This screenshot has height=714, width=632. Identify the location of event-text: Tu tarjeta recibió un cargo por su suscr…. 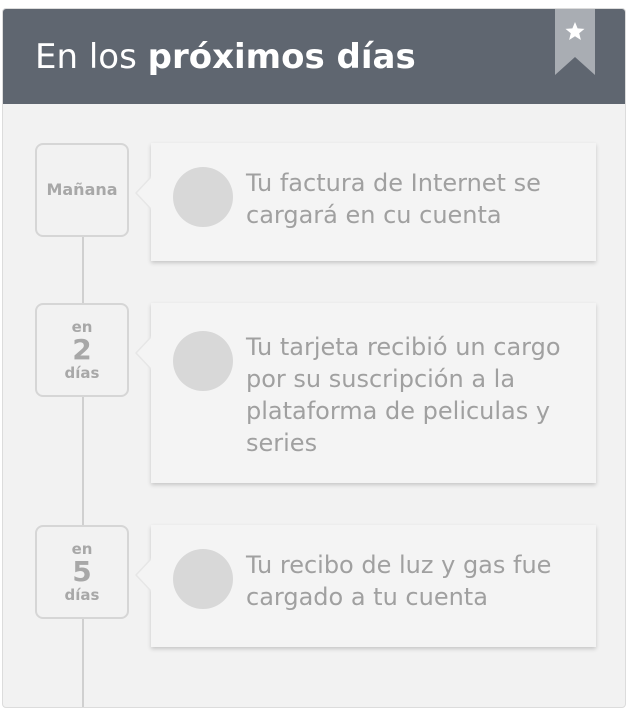
(403, 395).